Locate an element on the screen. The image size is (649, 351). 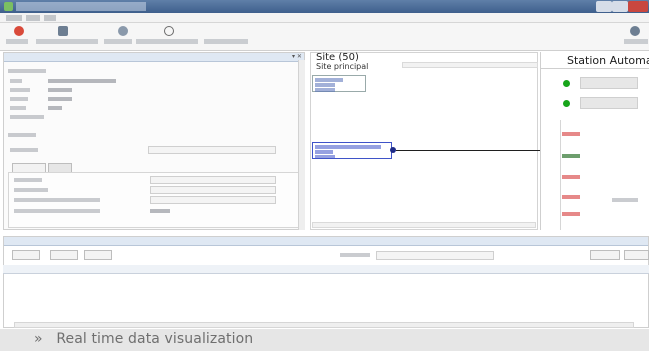
window-title is located at coordinates (81, 6).